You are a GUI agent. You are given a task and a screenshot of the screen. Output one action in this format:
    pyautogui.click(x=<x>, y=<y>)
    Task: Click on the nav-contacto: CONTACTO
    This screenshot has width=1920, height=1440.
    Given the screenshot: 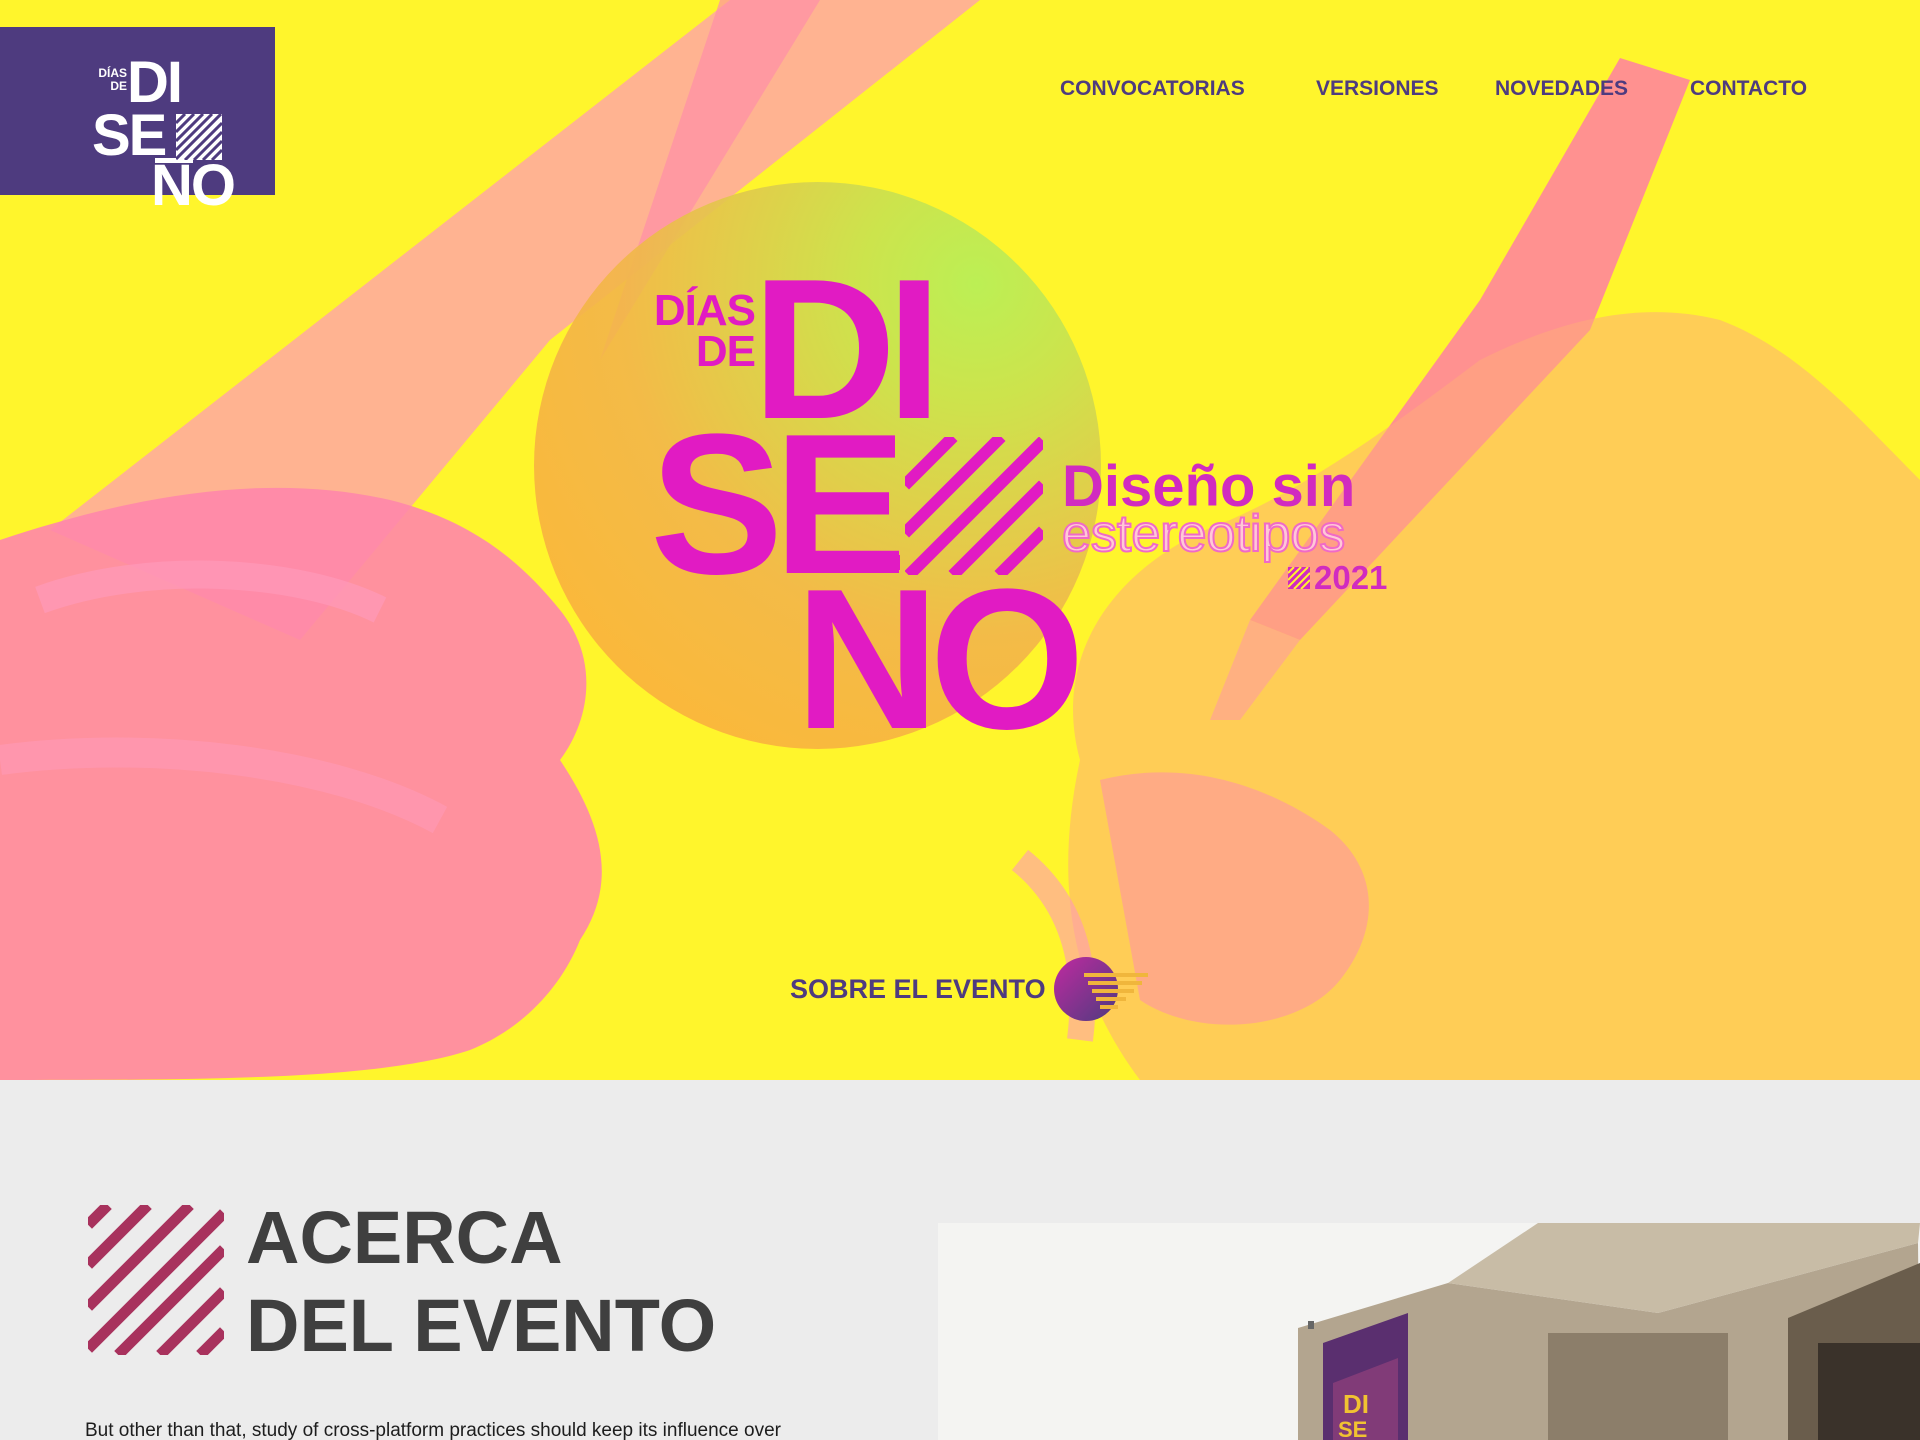 What is the action you would take?
    pyautogui.click(x=1755, y=89)
    